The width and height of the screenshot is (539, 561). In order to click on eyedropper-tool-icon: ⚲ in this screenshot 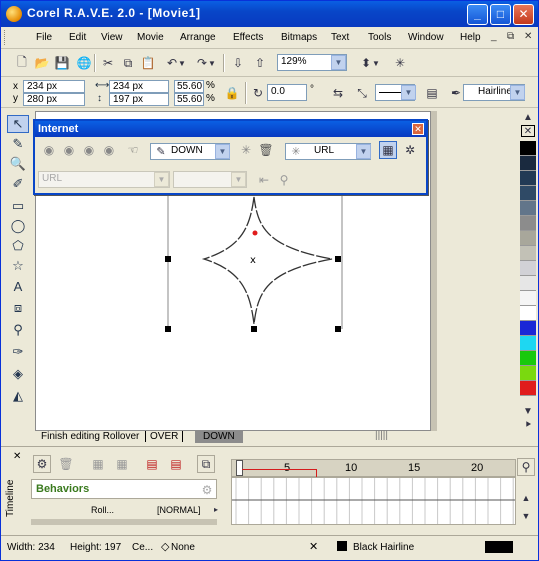, I will do `click(18, 330)`.